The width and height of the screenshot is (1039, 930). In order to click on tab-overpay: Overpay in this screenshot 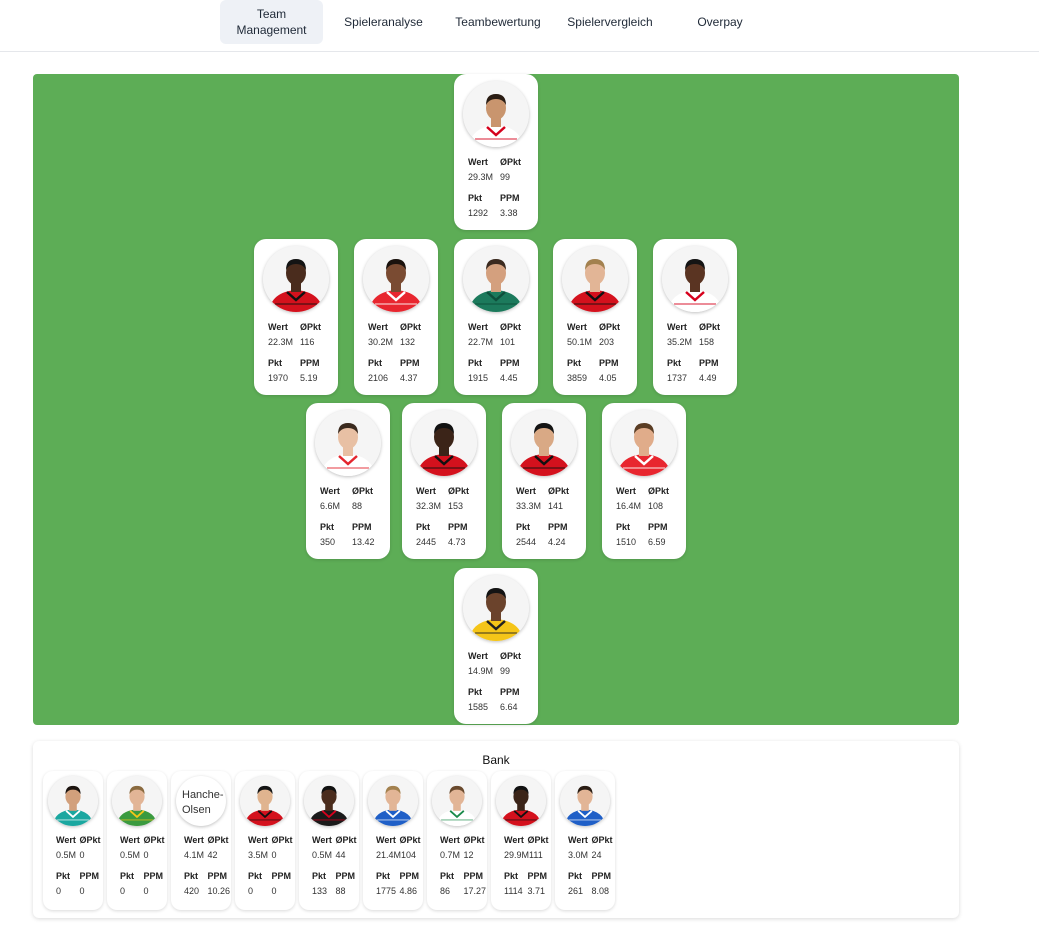, I will do `click(720, 22)`.